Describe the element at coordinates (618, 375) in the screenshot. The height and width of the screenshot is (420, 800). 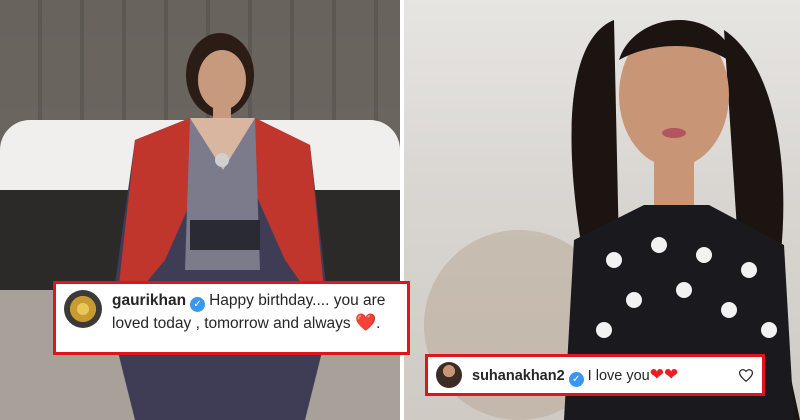
I see `comment-text: I love you` at that location.